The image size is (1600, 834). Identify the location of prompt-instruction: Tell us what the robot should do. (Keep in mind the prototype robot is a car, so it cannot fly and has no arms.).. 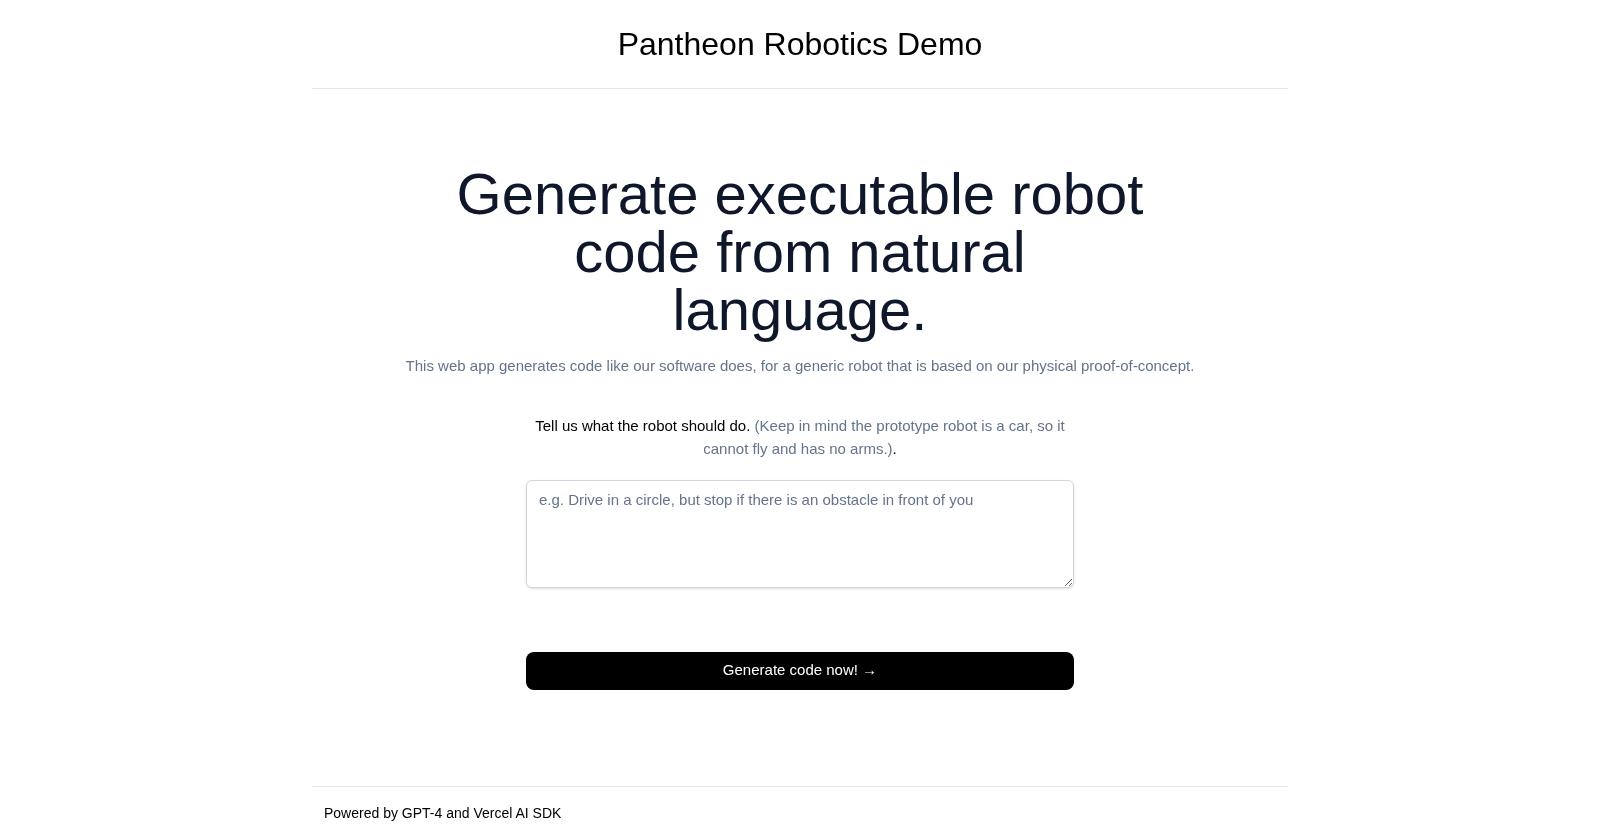
(800, 437).